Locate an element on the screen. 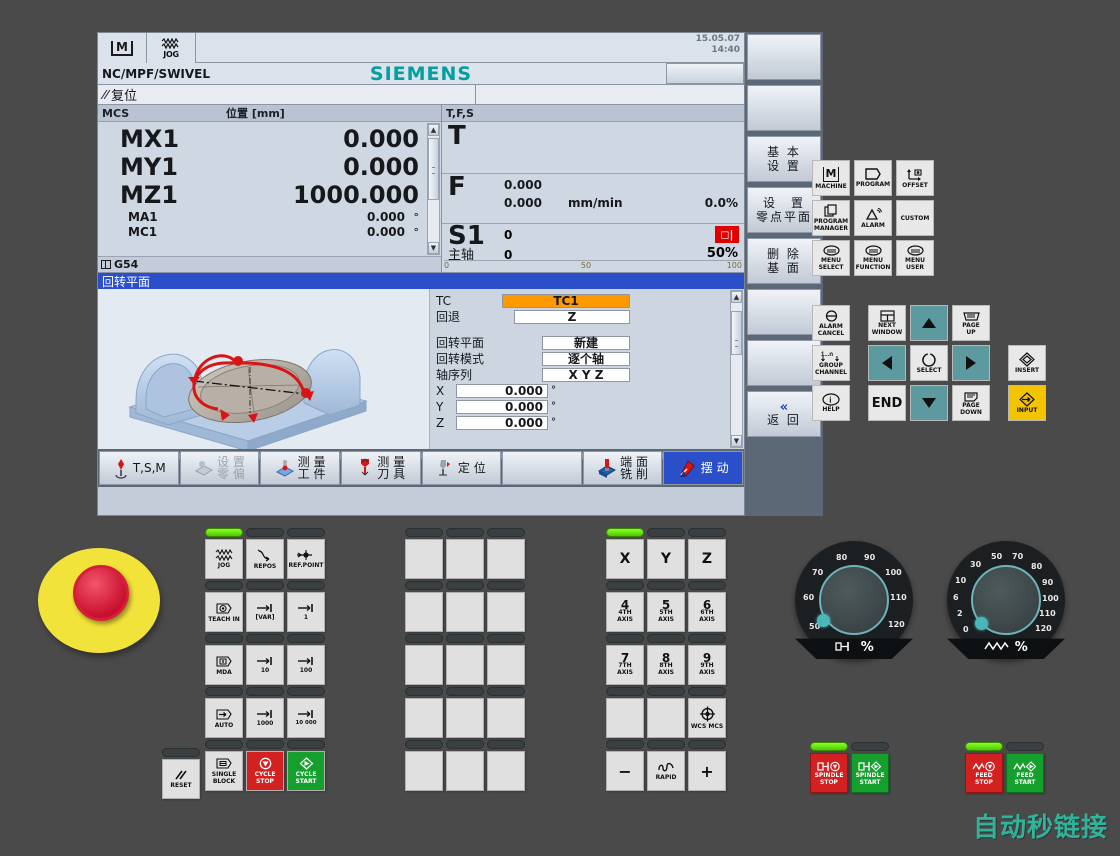 The width and height of the screenshot is (1120, 856). machine-area-icon: M is located at coordinates (122, 48).